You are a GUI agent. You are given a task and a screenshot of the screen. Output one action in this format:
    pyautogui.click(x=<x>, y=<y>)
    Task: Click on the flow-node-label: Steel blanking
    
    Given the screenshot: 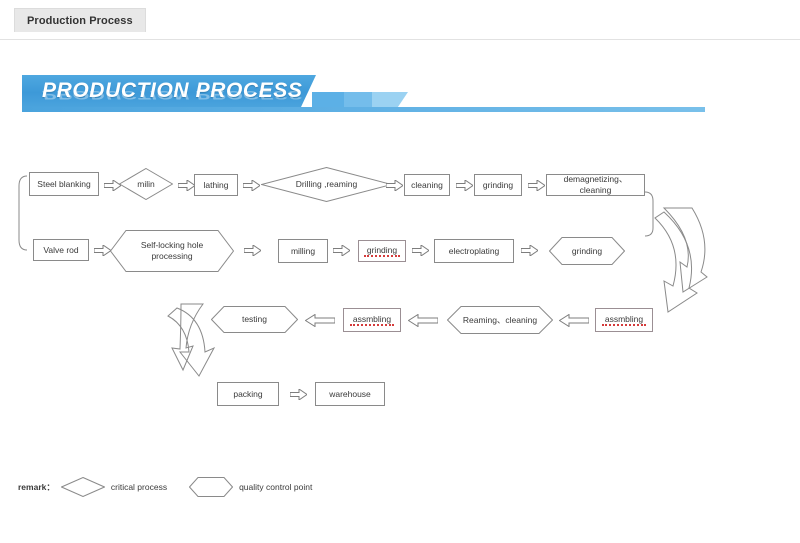 What is the action you would take?
    pyautogui.click(x=64, y=183)
    